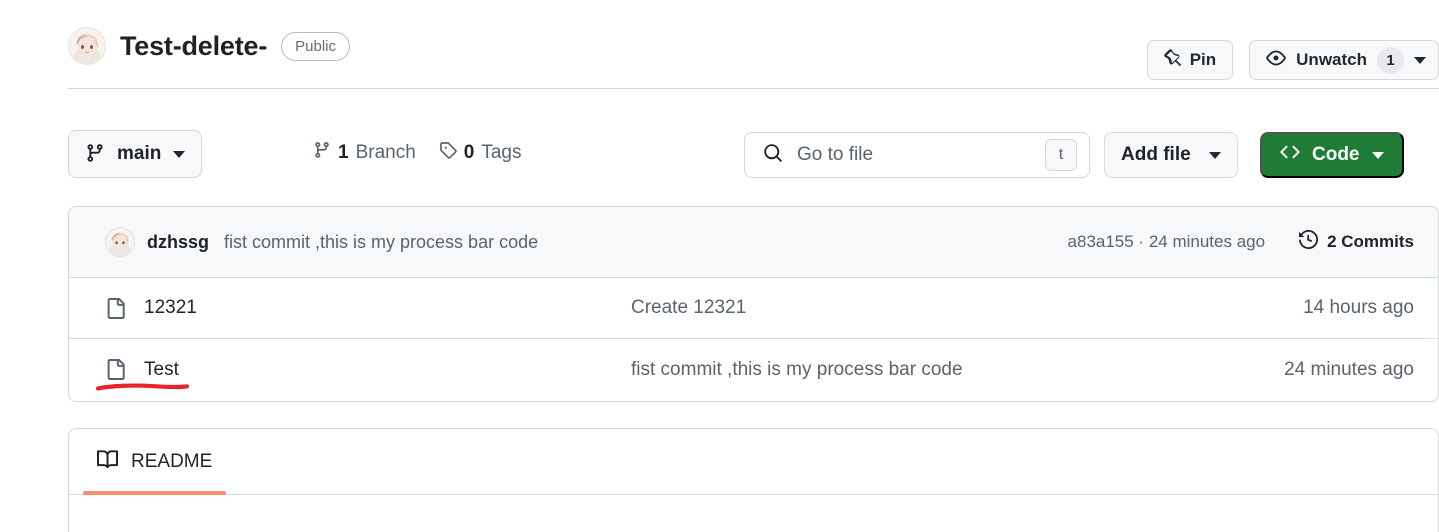  Describe the element at coordinates (480, 153) in the screenshot. I see `tags-link: 0 Tags` at that location.